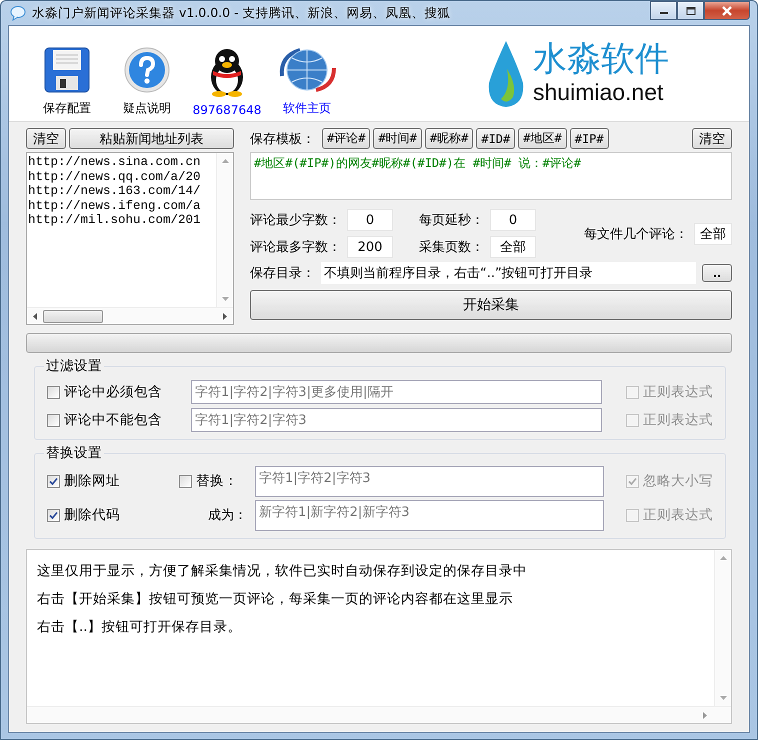 The image size is (758, 740). What do you see at coordinates (346, 138) in the screenshot?
I see `tag-button: #评论#` at bounding box center [346, 138].